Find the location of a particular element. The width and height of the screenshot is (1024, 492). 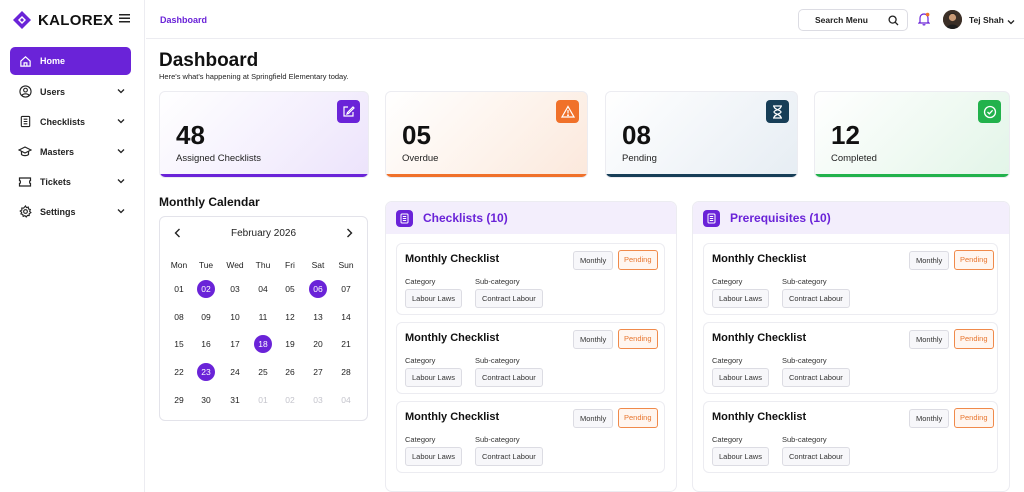

stat-card-assigned: 48 Assigned Checklists is located at coordinates (264, 134).